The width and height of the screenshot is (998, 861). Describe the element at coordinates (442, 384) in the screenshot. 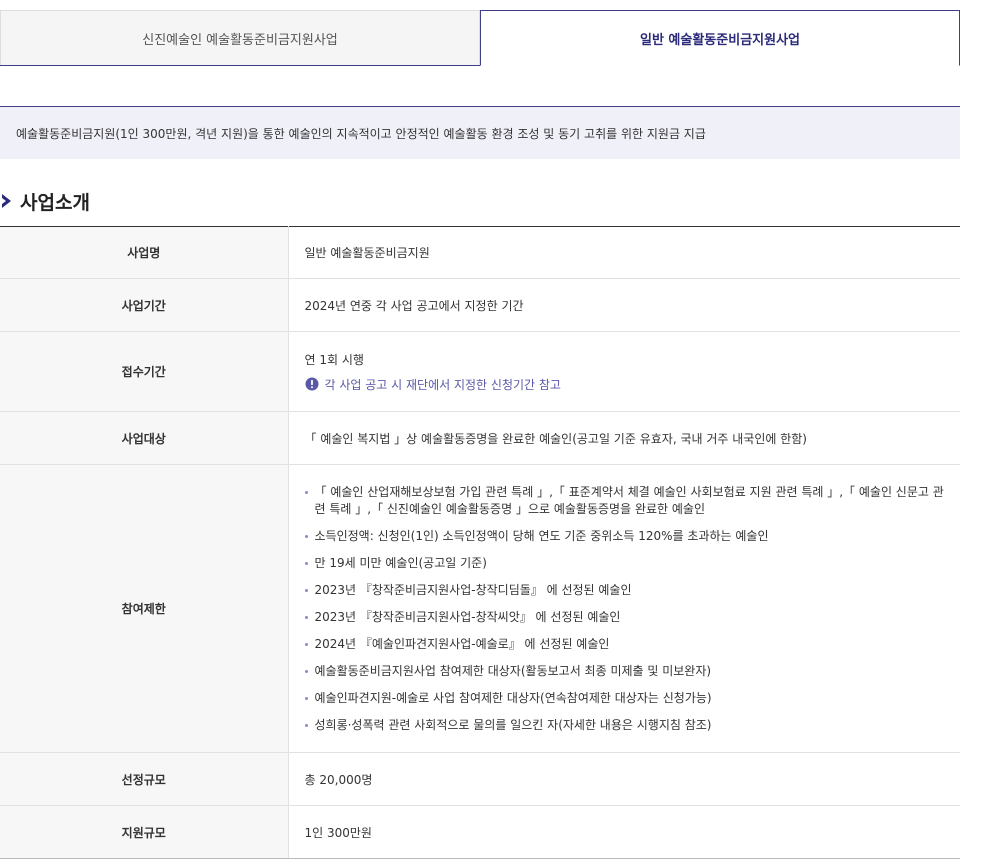

I see `reception-note-text: 각 사업 공고 시 재단에서 지정한 신청기간 참고` at that location.